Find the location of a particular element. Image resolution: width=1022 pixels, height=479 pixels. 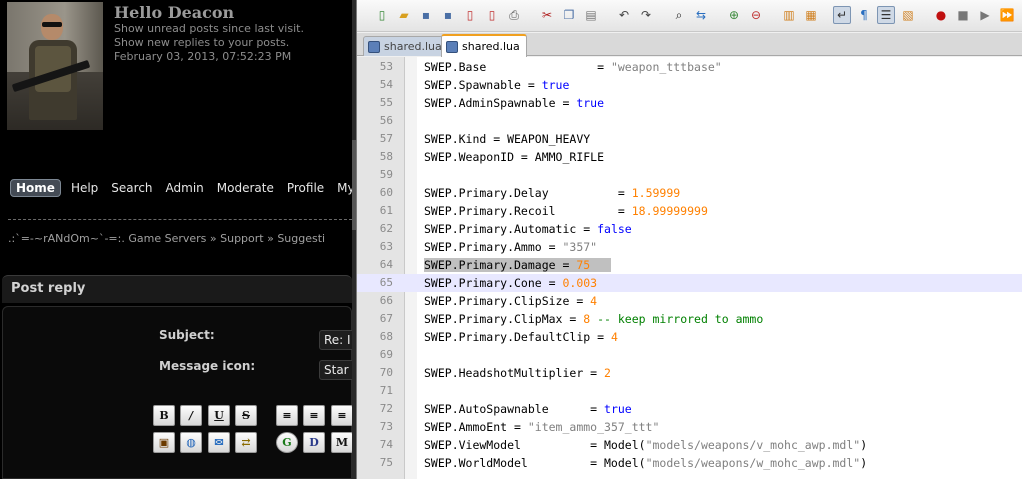

align-left-button: ≡ is located at coordinates (287, 415).